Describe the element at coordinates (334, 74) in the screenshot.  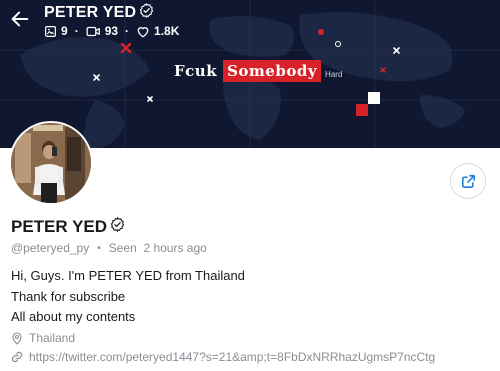
I see `banner-text-3: Hard` at that location.